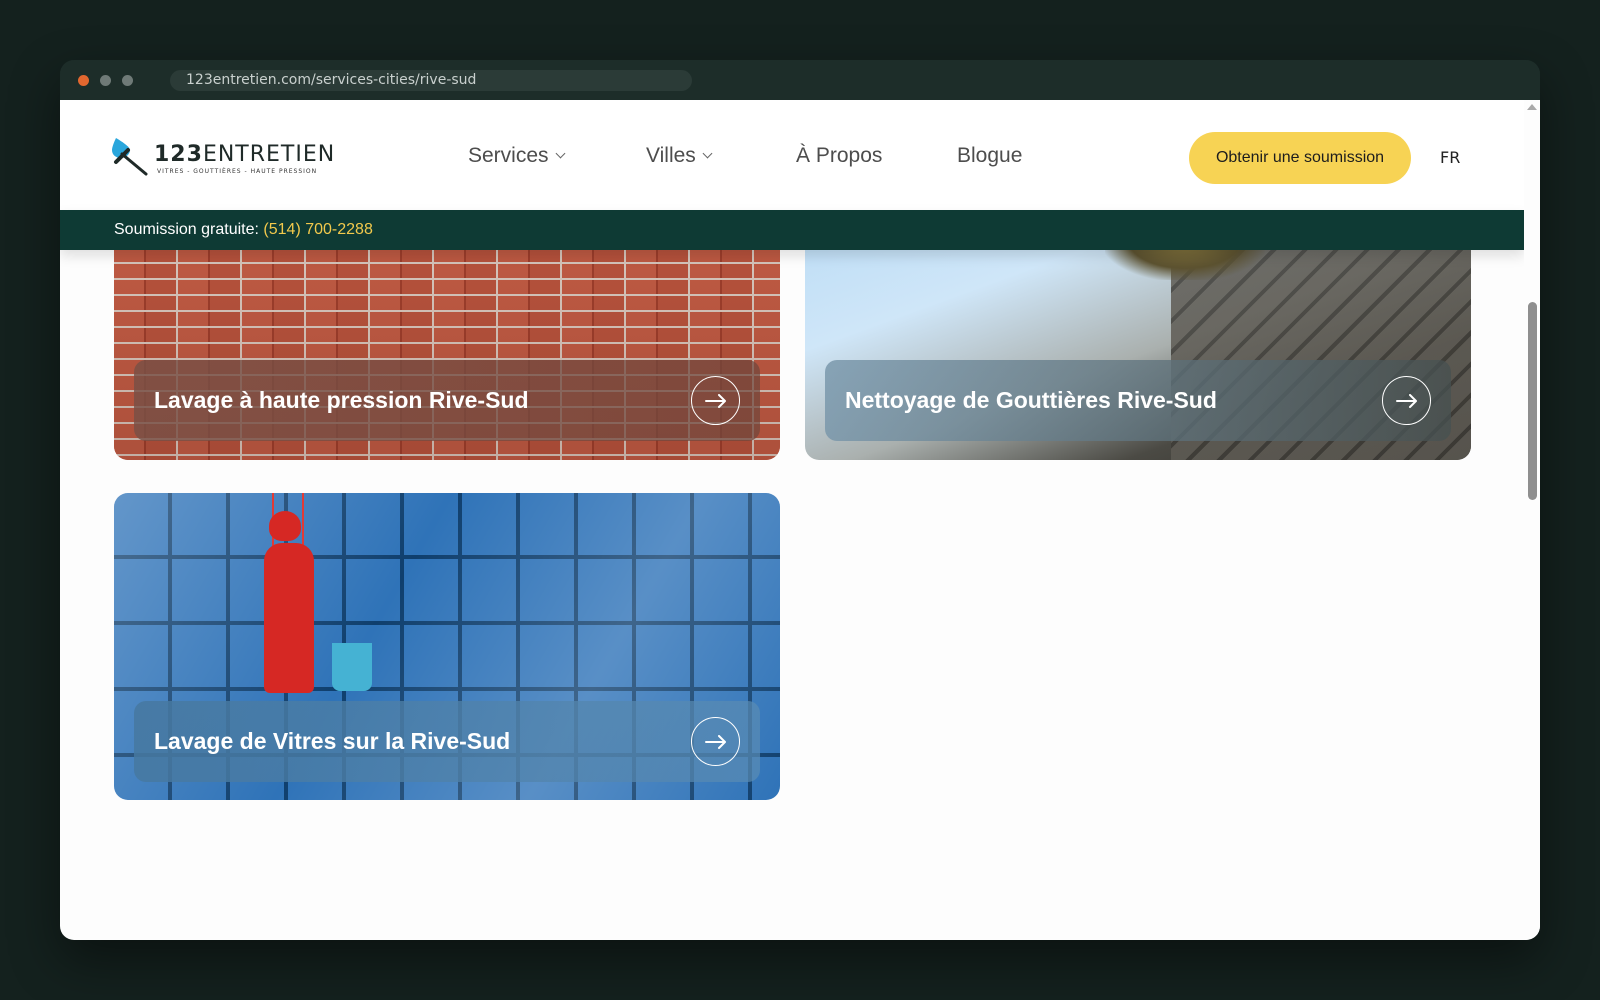 The width and height of the screenshot is (1600, 1000). What do you see at coordinates (792, 230) in the screenshot?
I see `promo-bar: Soumission gratuite: (514) 700-2288` at bounding box center [792, 230].